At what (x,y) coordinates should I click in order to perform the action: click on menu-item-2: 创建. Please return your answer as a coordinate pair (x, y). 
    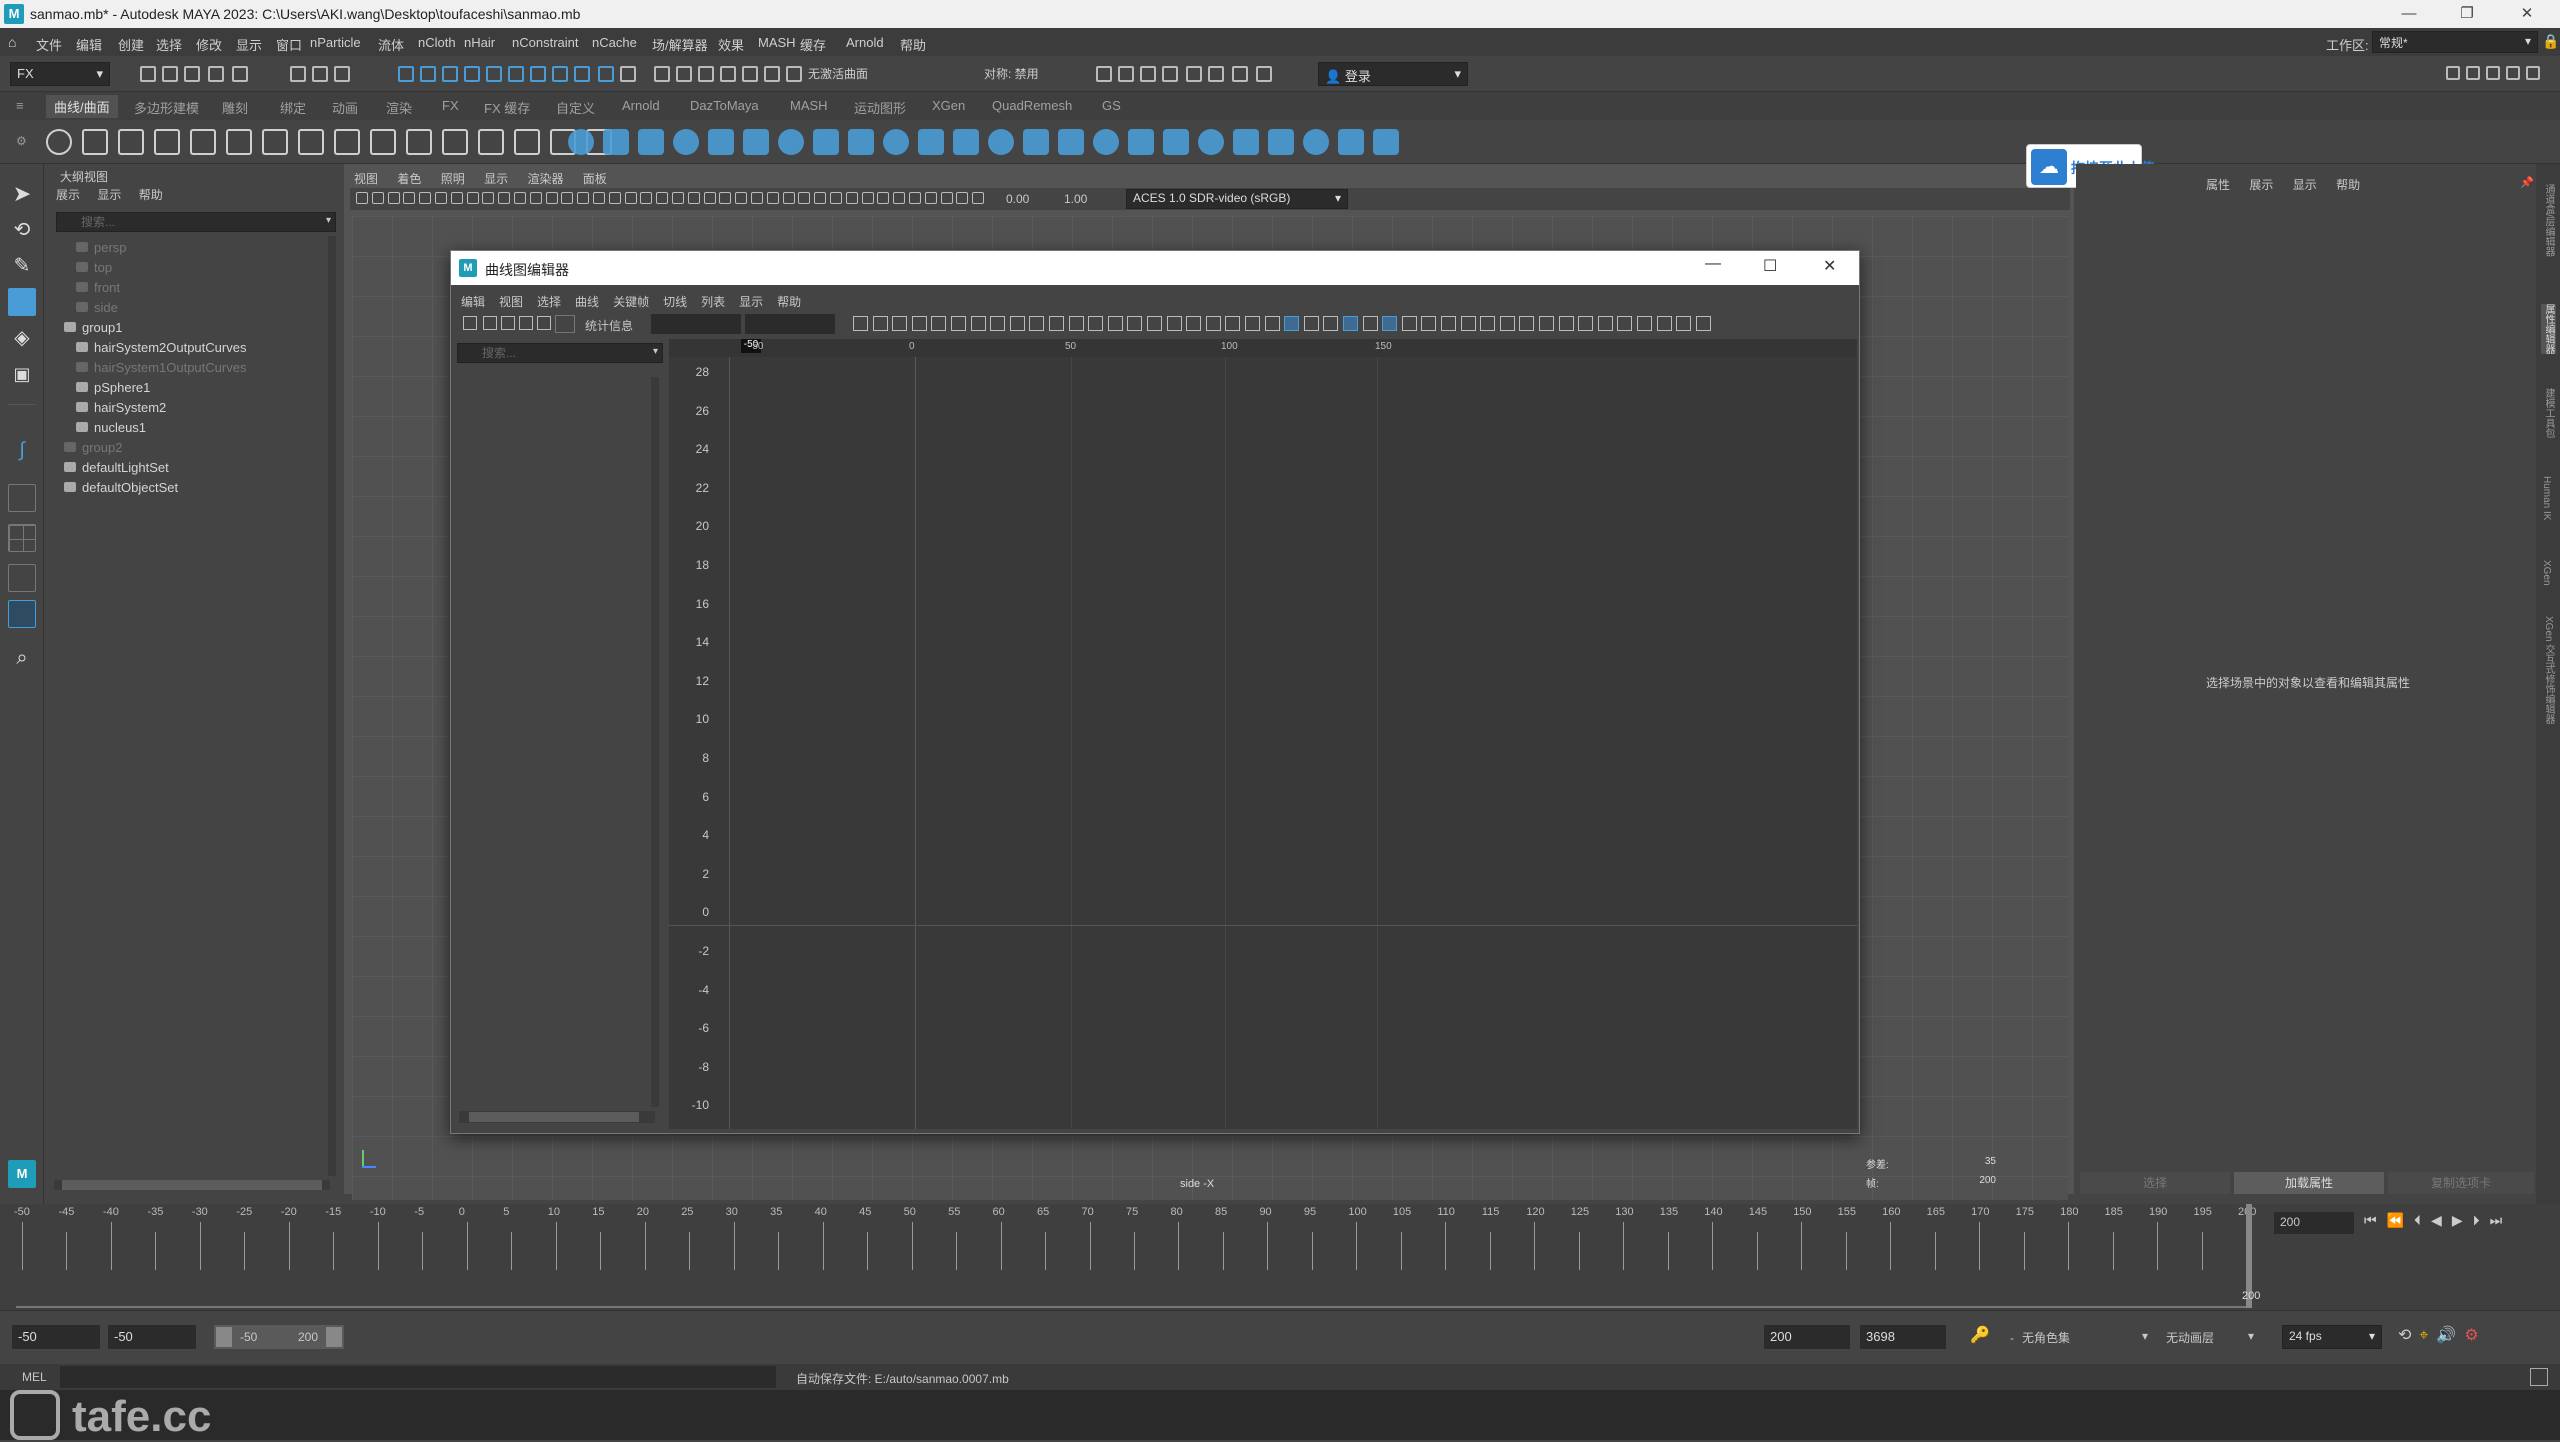
    Looking at the image, I should click on (131, 44).